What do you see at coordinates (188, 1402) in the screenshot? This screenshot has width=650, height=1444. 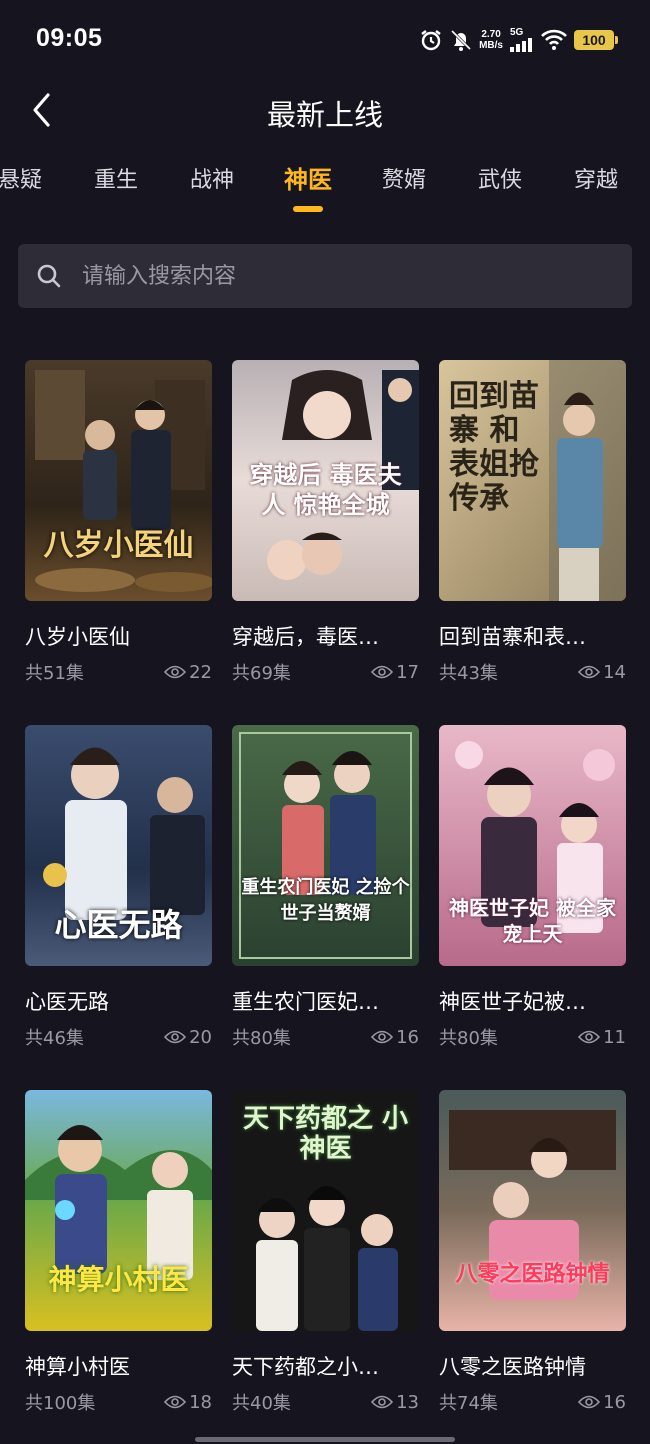 I see `view-count: 18` at bounding box center [188, 1402].